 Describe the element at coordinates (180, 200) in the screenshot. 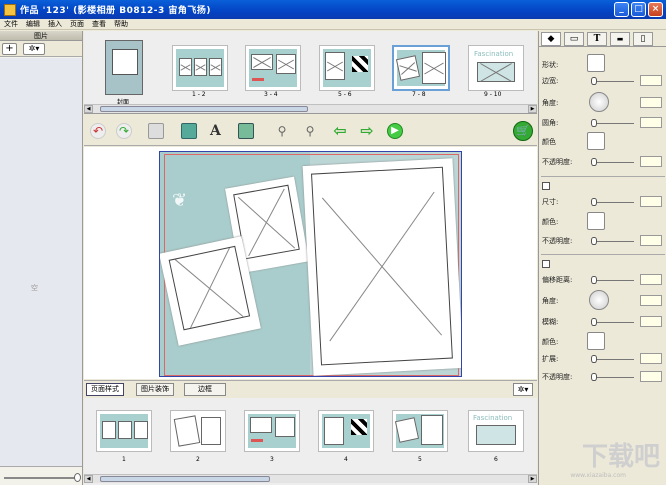

I see `heart-decoration-icon: ❦` at that location.